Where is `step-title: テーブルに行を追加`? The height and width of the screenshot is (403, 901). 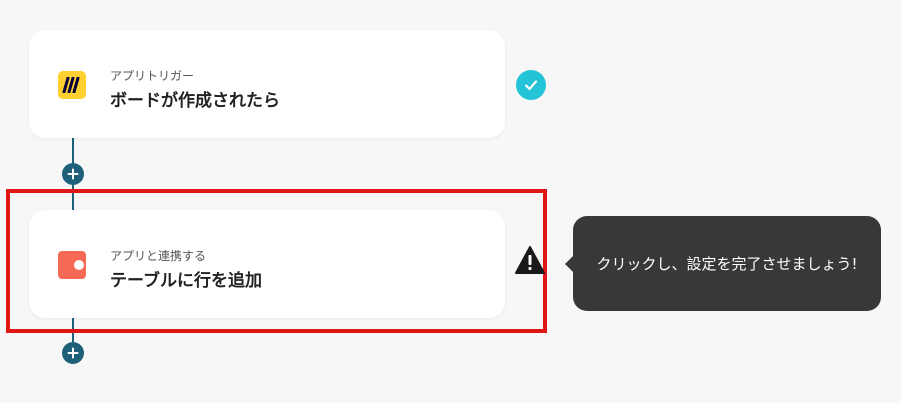 step-title: テーブルに行を追加 is located at coordinates (186, 281).